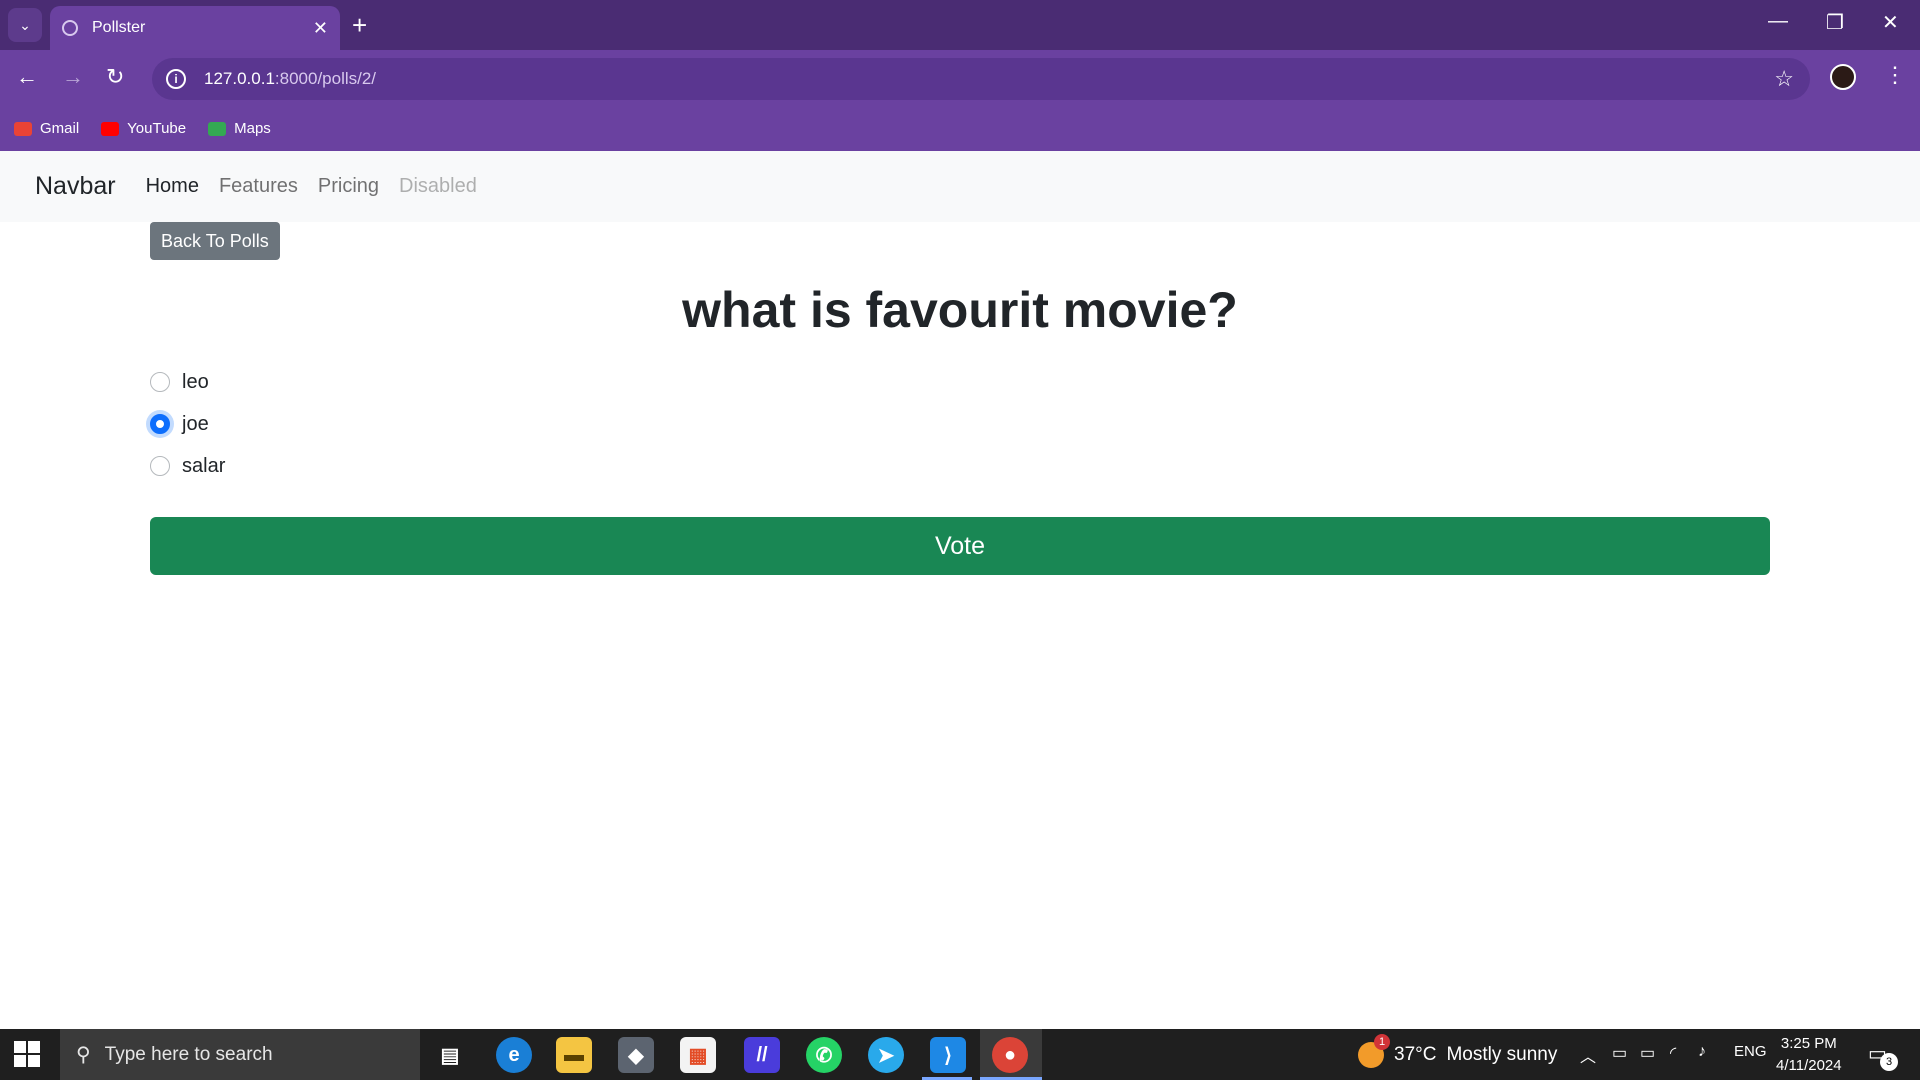  Describe the element at coordinates (119, 27) in the screenshot. I see `tab-title: Pollster` at that location.